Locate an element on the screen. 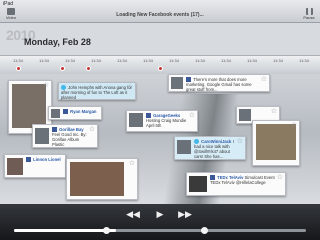 This screenshot has width=320, height=240. play-icon: ▶ is located at coordinates (160, 214).